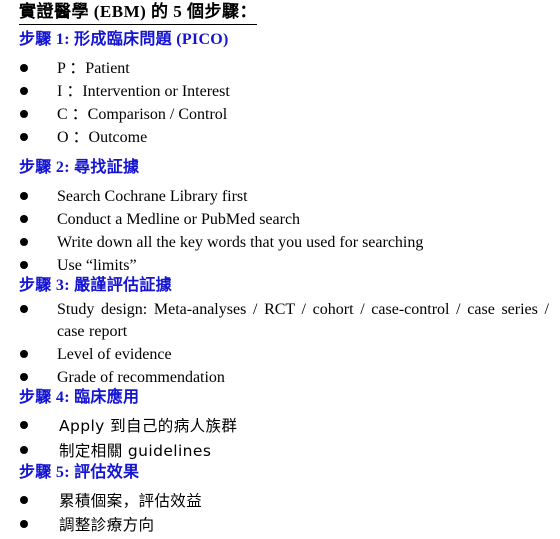 The width and height of the screenshot is (560, 539). Describe the element at coordinates (79, 167) in the screenshot. I see `step-heading-2: 步驟 2: 尋找証據` at that location.